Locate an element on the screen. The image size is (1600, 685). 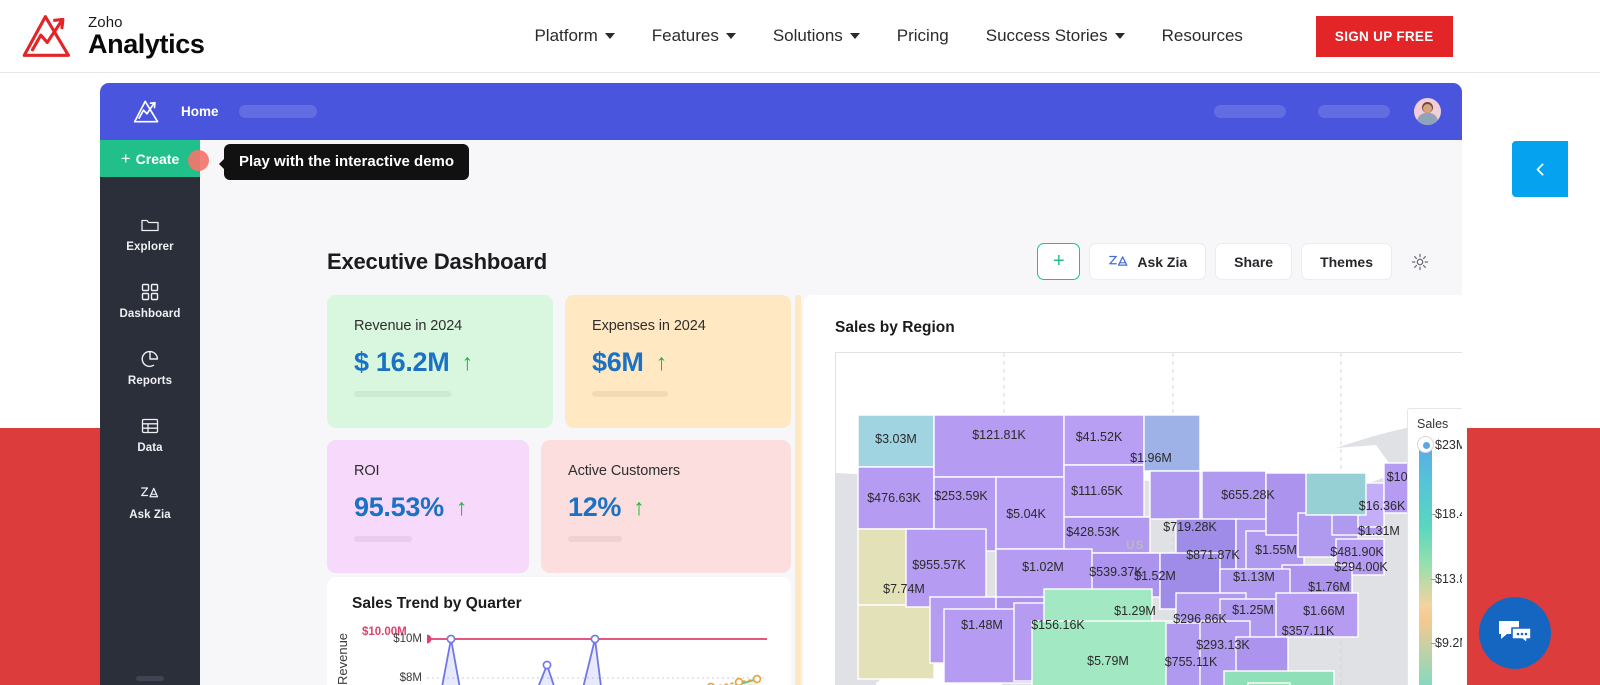
map-value-label: $1.02M is located at coordinates (1043, 567).